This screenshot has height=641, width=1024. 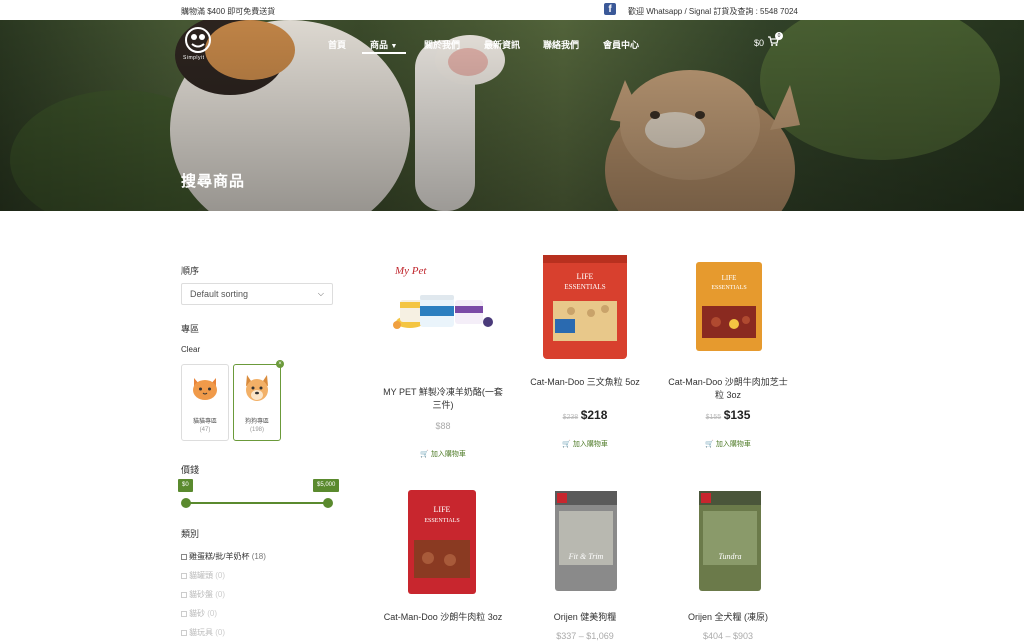 What do you see at coordinates (585, 415) in the screenshot?
I see `product-price: $238 $218` at bounding box center [585, 415].